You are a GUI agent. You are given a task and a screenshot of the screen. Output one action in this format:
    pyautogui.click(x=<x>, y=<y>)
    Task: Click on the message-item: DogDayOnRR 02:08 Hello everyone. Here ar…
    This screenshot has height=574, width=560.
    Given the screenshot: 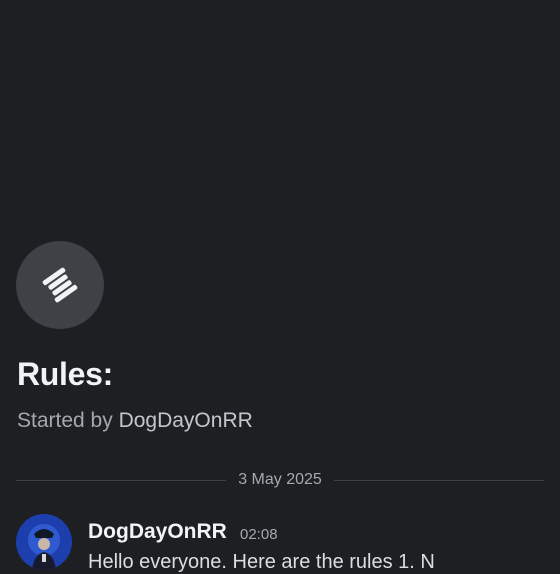 What is the action you would take?
    pyautogui.click(x=280, y=544)
    